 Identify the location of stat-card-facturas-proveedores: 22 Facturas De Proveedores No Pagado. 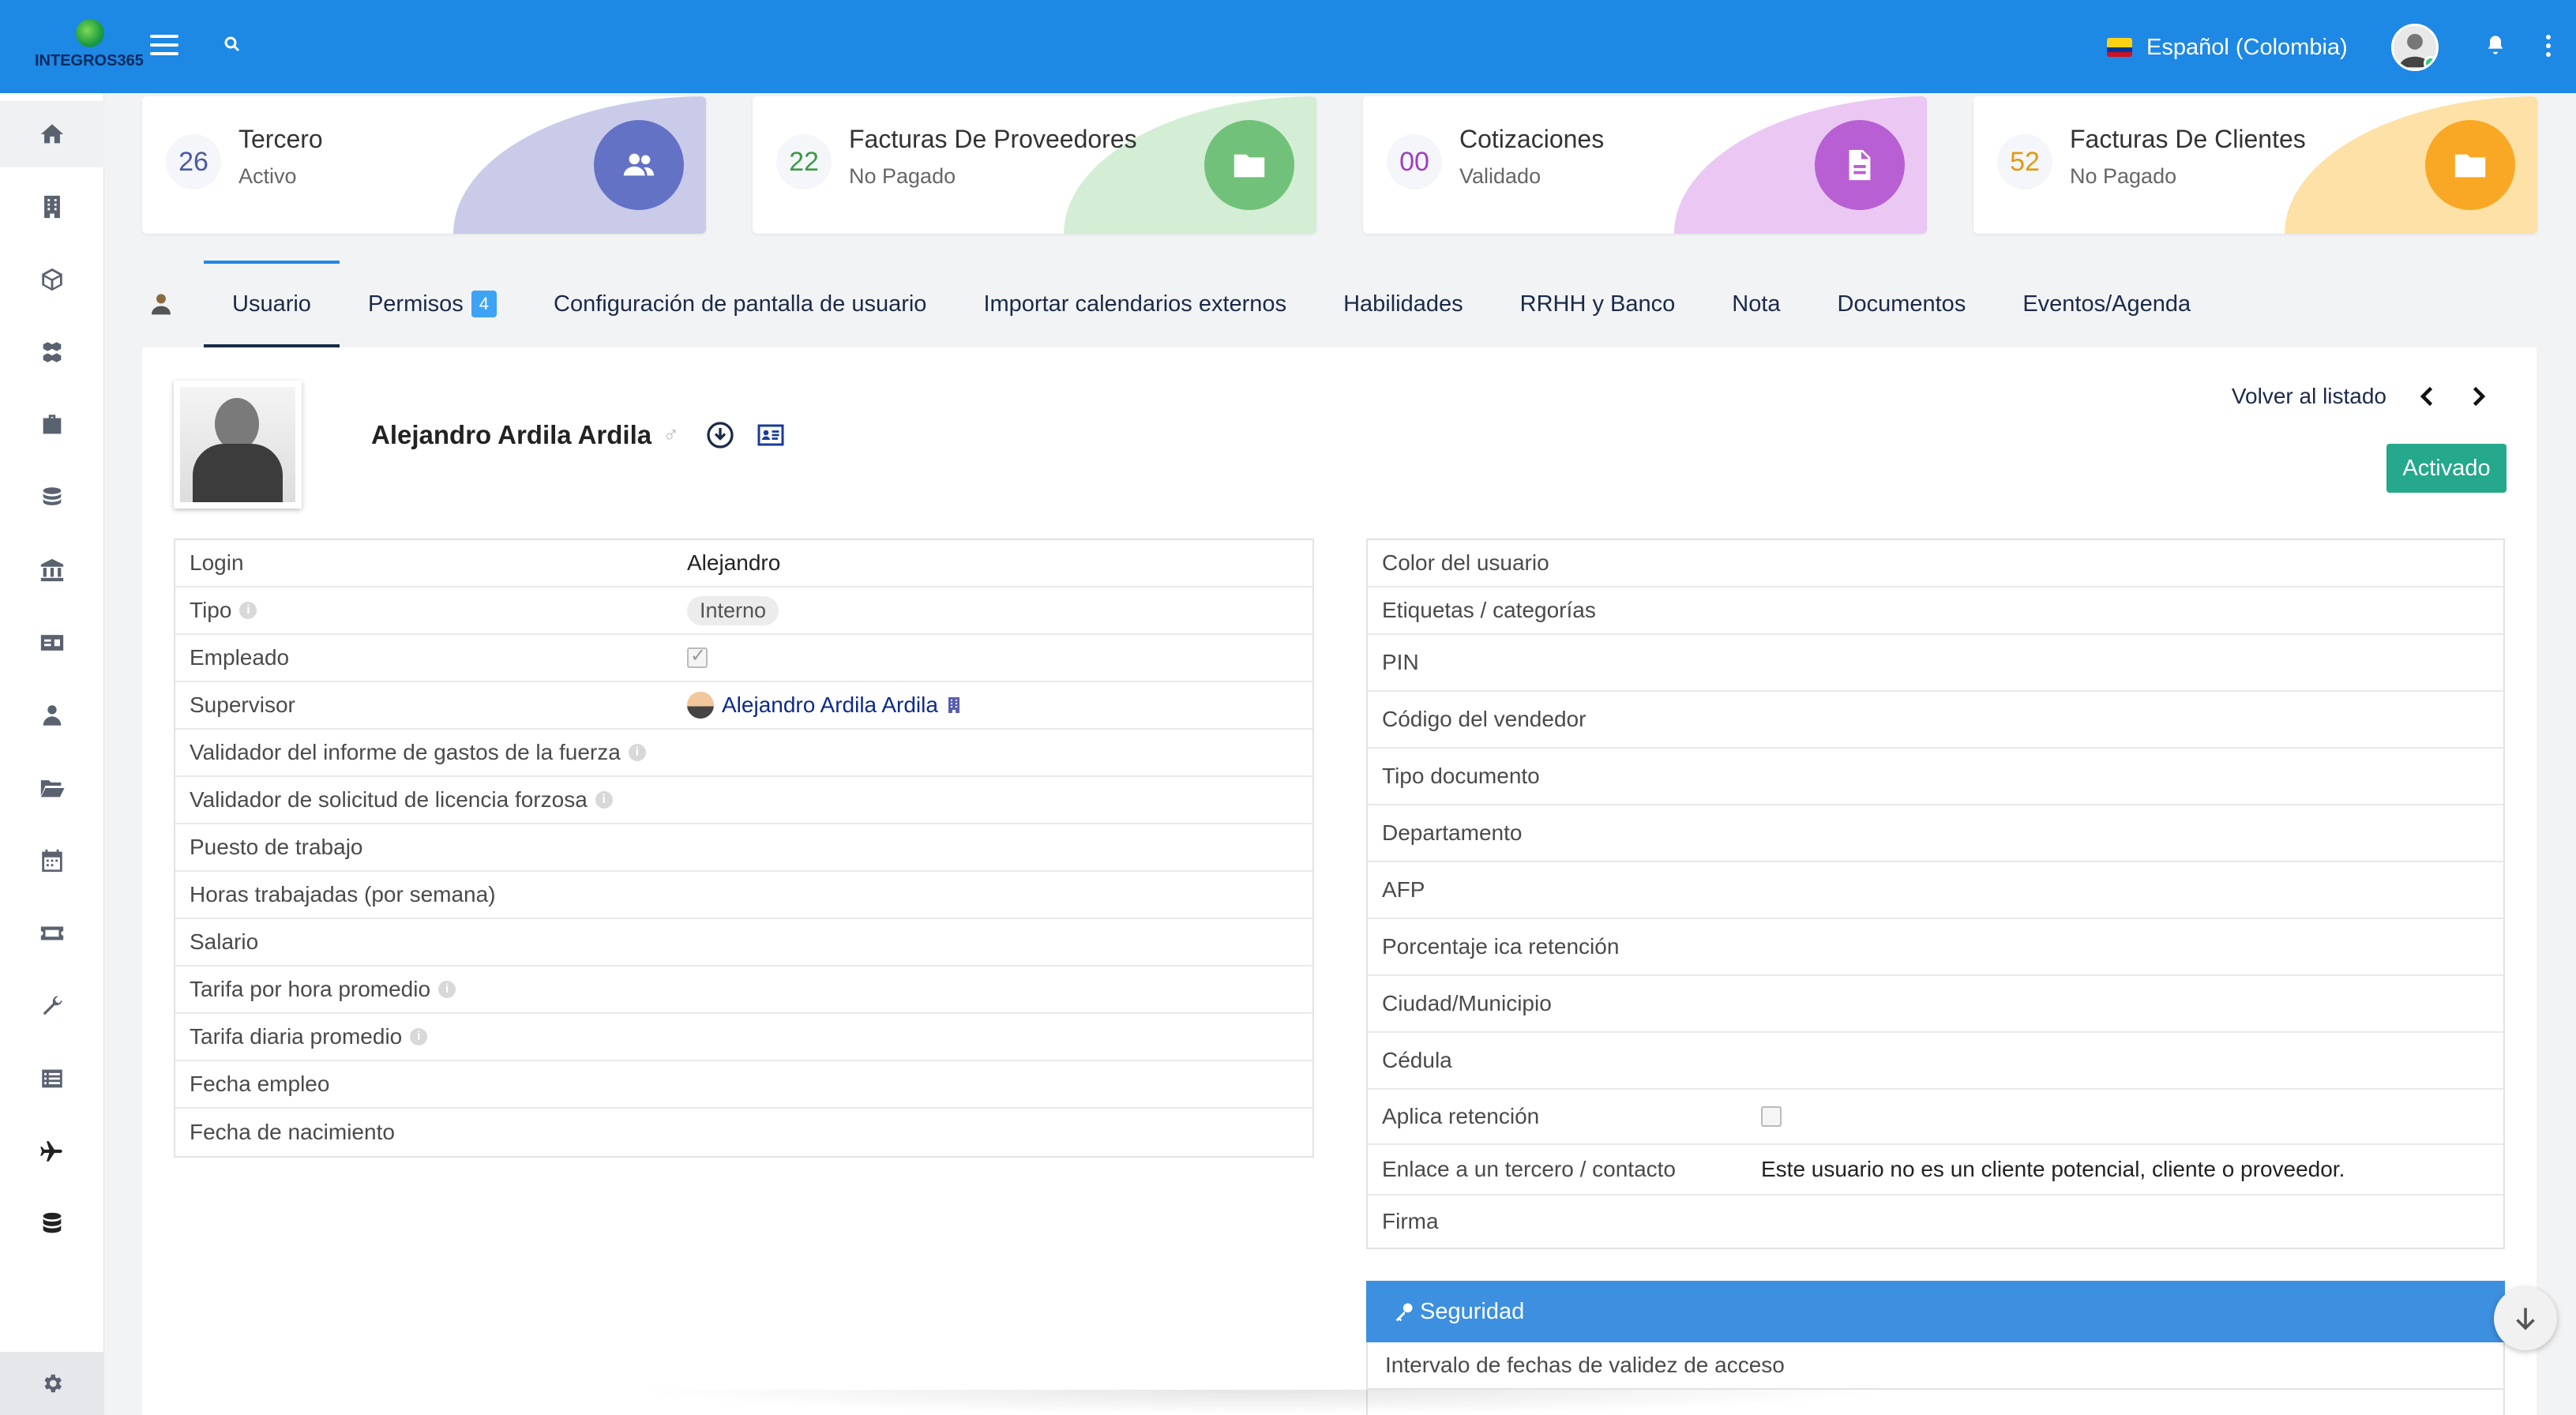
(1034, 165).